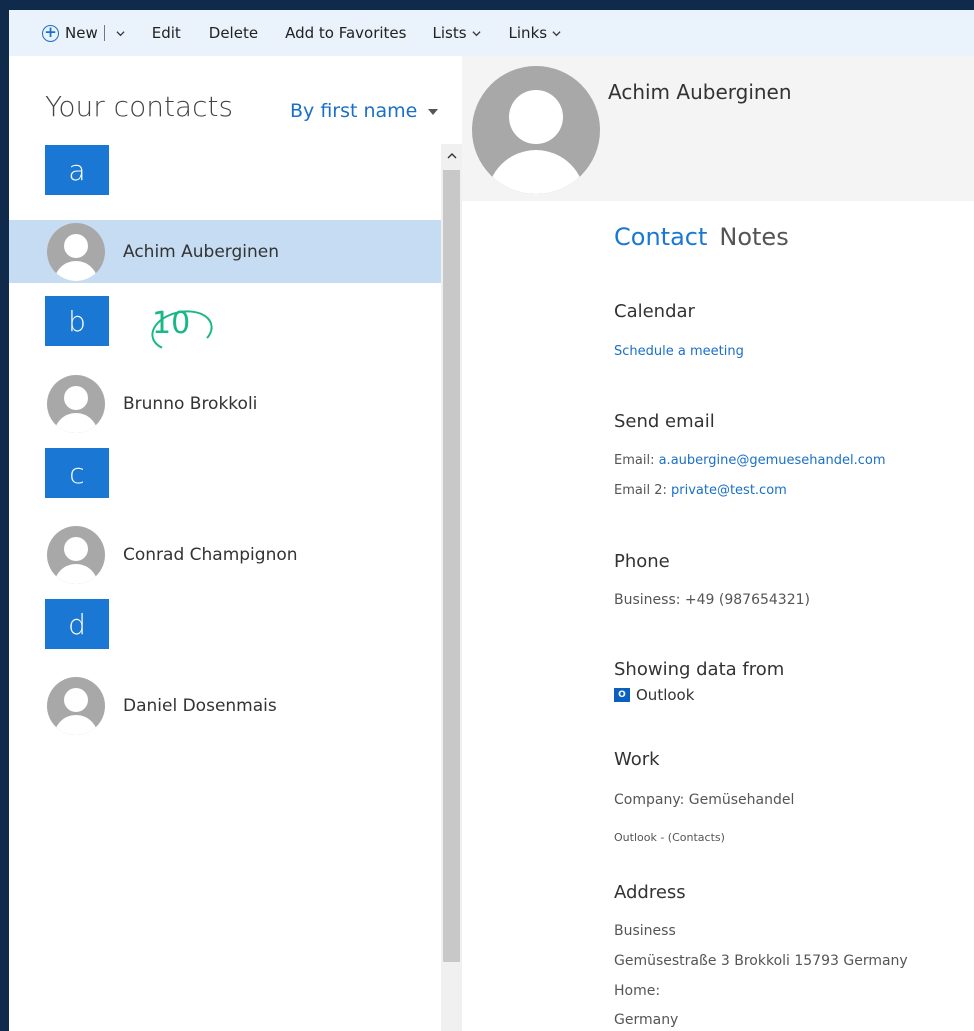 The image size is (974, 1031). I want to click on contact-row: Daniel Dosenmais, so click(225, 705).